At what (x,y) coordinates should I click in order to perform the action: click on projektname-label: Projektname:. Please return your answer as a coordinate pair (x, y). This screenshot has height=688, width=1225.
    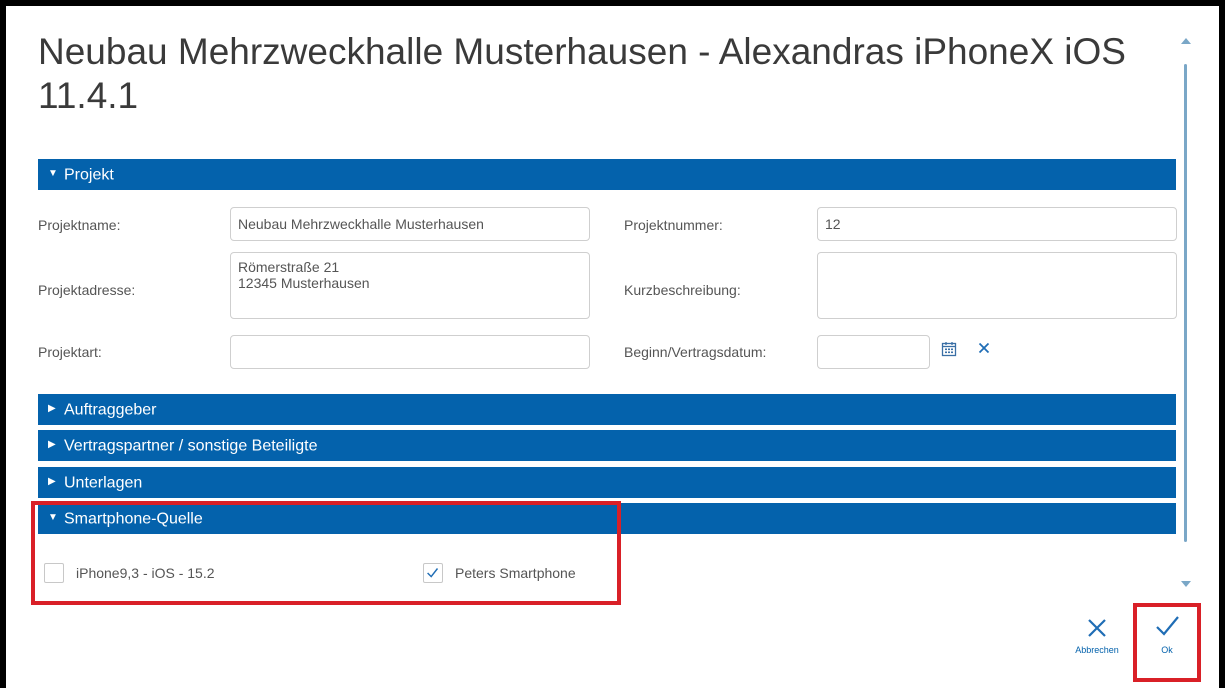
    Looking at the image, I should click on (79, 225).